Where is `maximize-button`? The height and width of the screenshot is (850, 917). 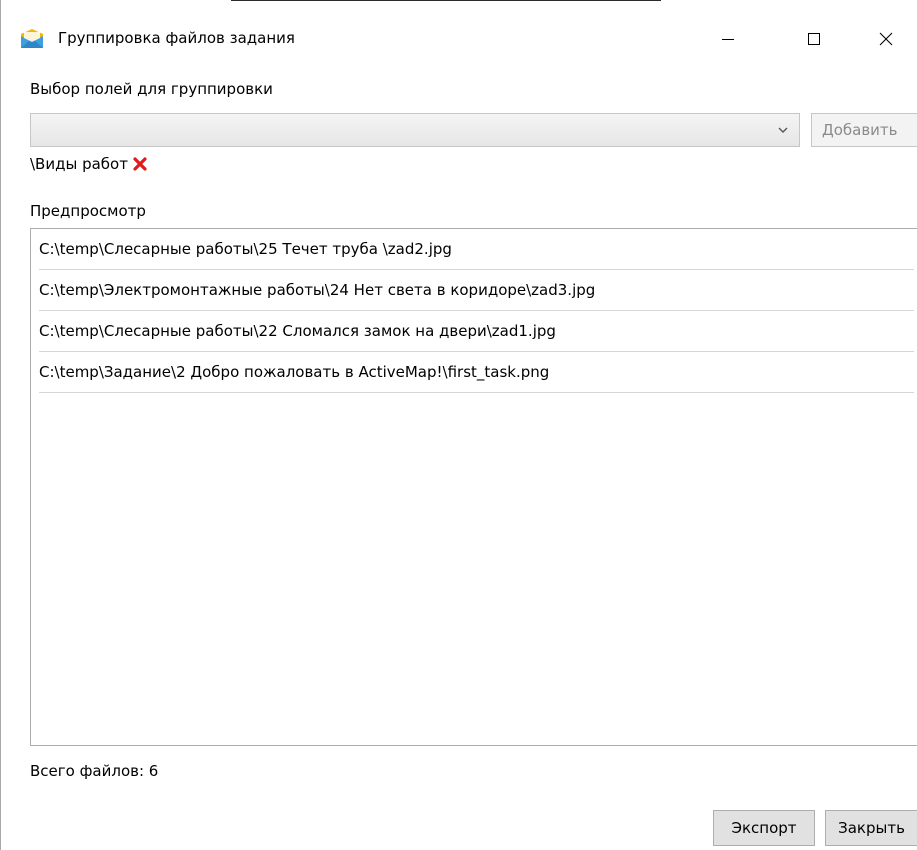
maximize-button is located at coordinates (814, 41).